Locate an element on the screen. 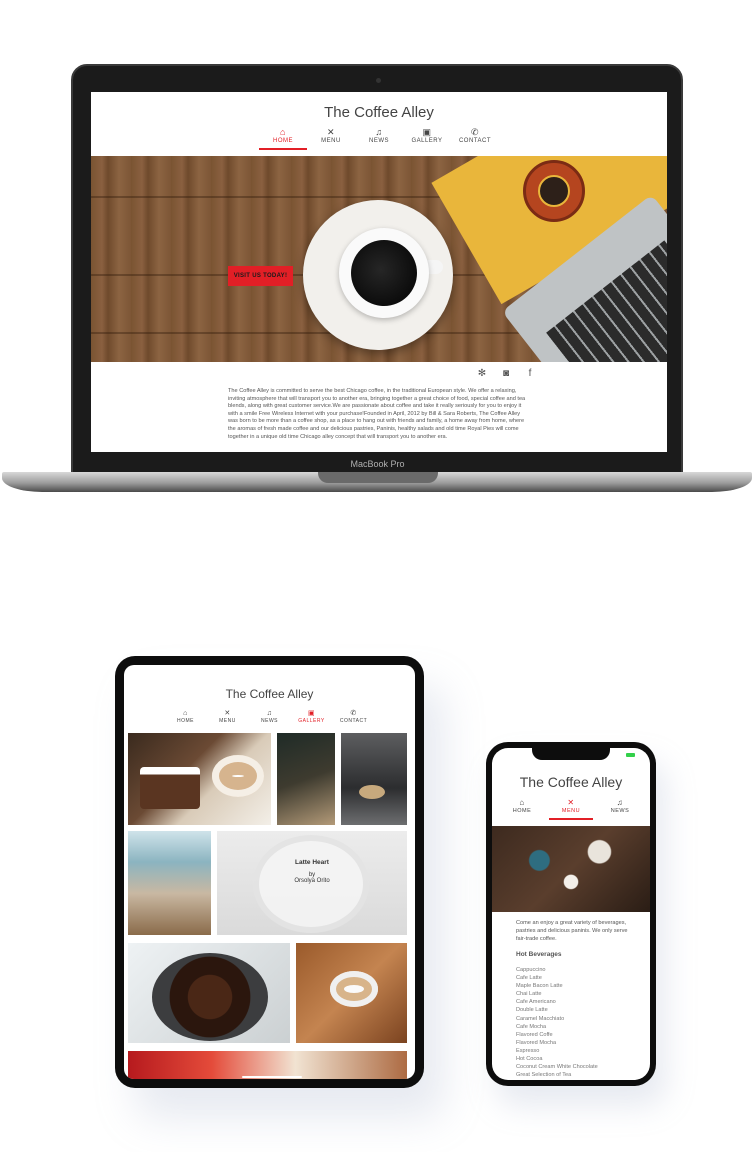 The image size is (755, 1152). tablet-nav-news: ♫ NEWS is located at coordinates (270, 718).